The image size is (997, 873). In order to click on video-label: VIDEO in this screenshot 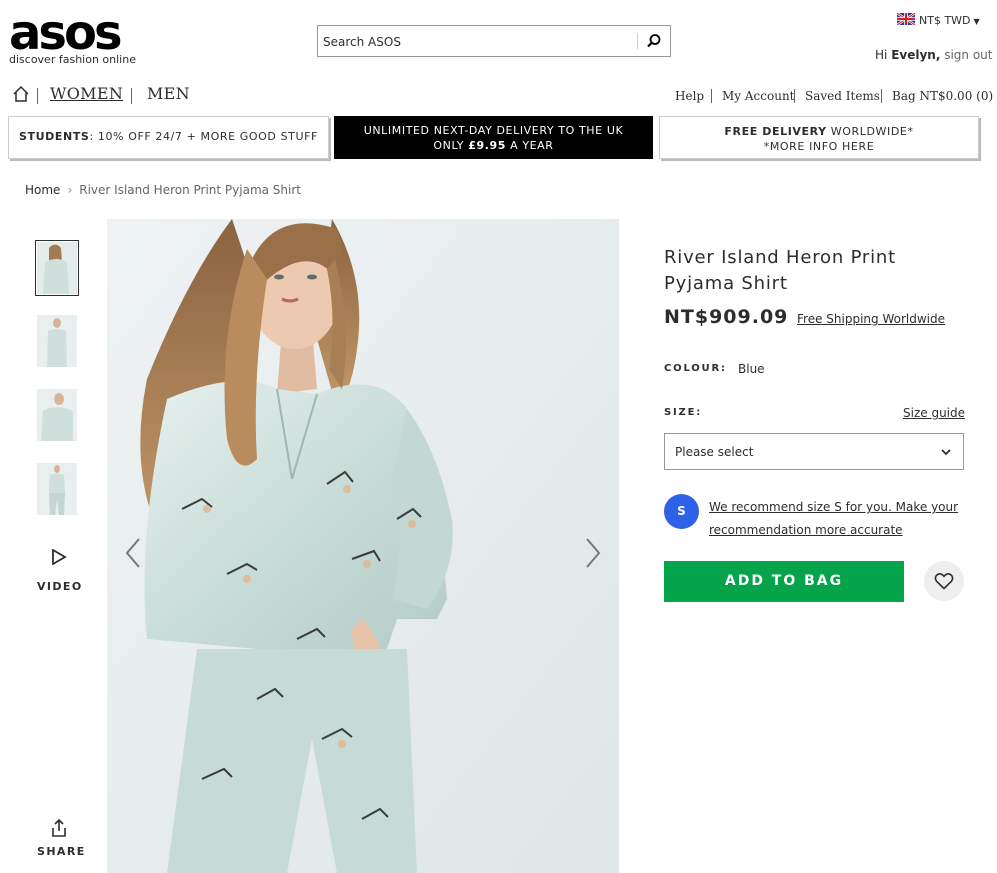, I will do `click(60, 586)`.